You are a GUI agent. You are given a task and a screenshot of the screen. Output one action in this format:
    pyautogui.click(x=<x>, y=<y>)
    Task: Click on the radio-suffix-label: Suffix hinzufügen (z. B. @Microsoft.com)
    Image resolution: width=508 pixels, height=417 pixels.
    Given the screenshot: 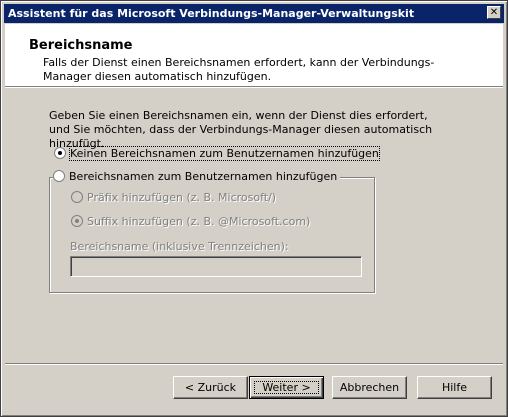 What is the action you would take?
    pyautogui.click(x=199, y=221)
    